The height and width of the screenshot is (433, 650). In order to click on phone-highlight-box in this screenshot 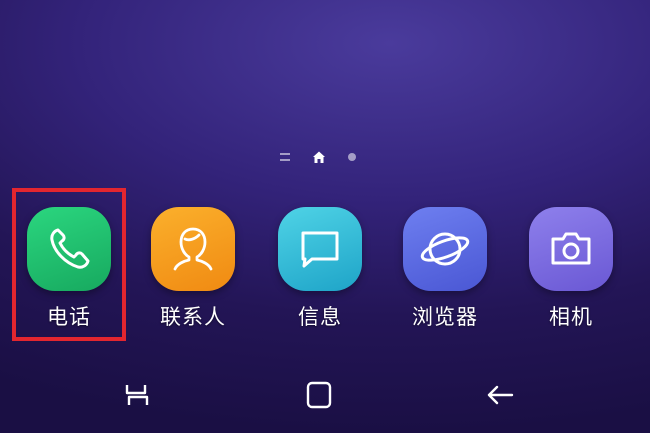, I will do `click(69, 264)`.